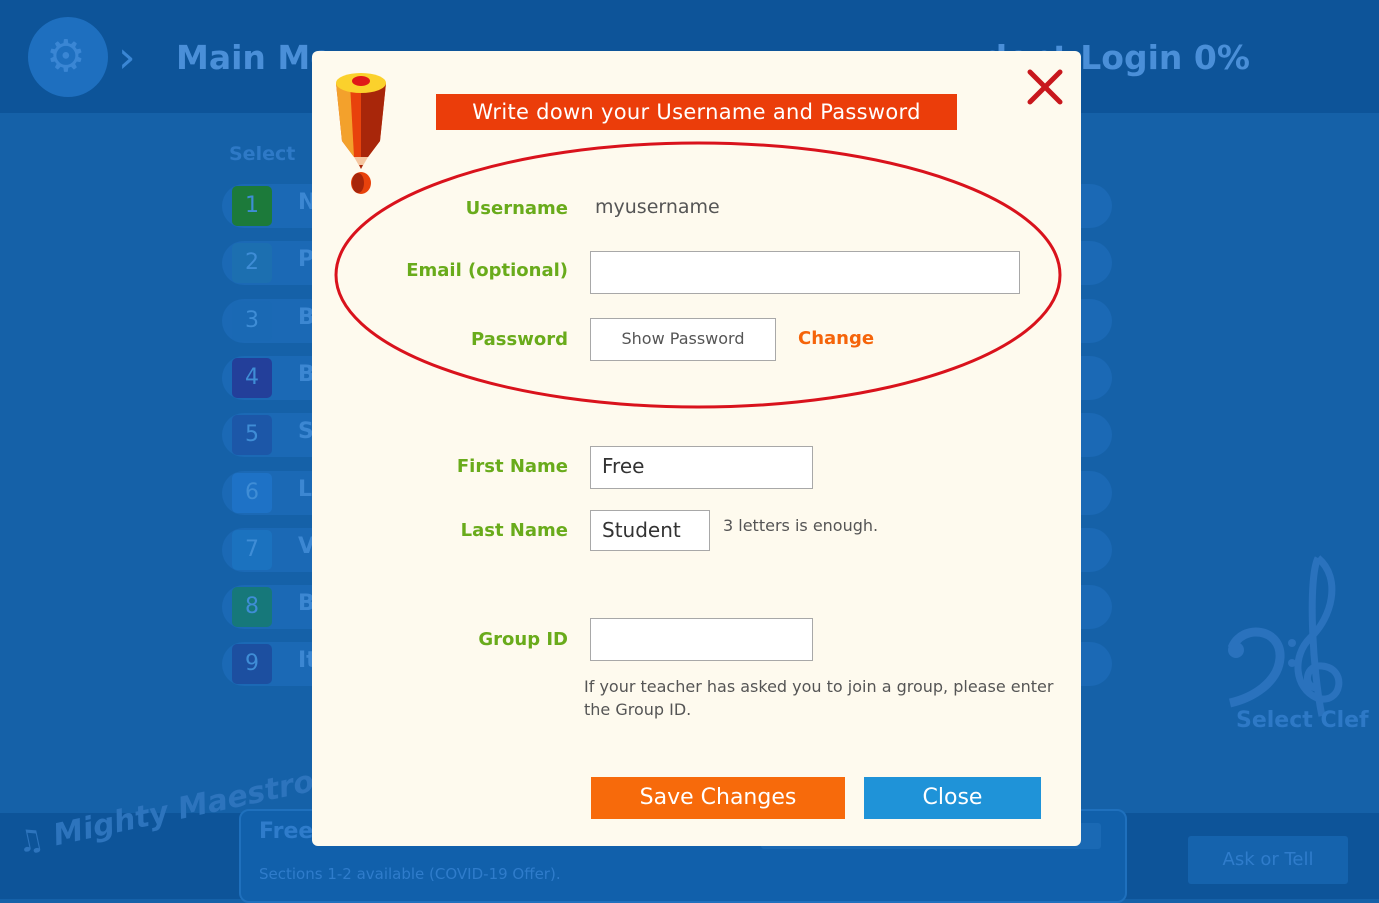 This screenshot has height=903, width=1379. What do you see at coordinates (252, 377) in the screenshot?
I see `section-number: 4` at bounding box center [252, 377].